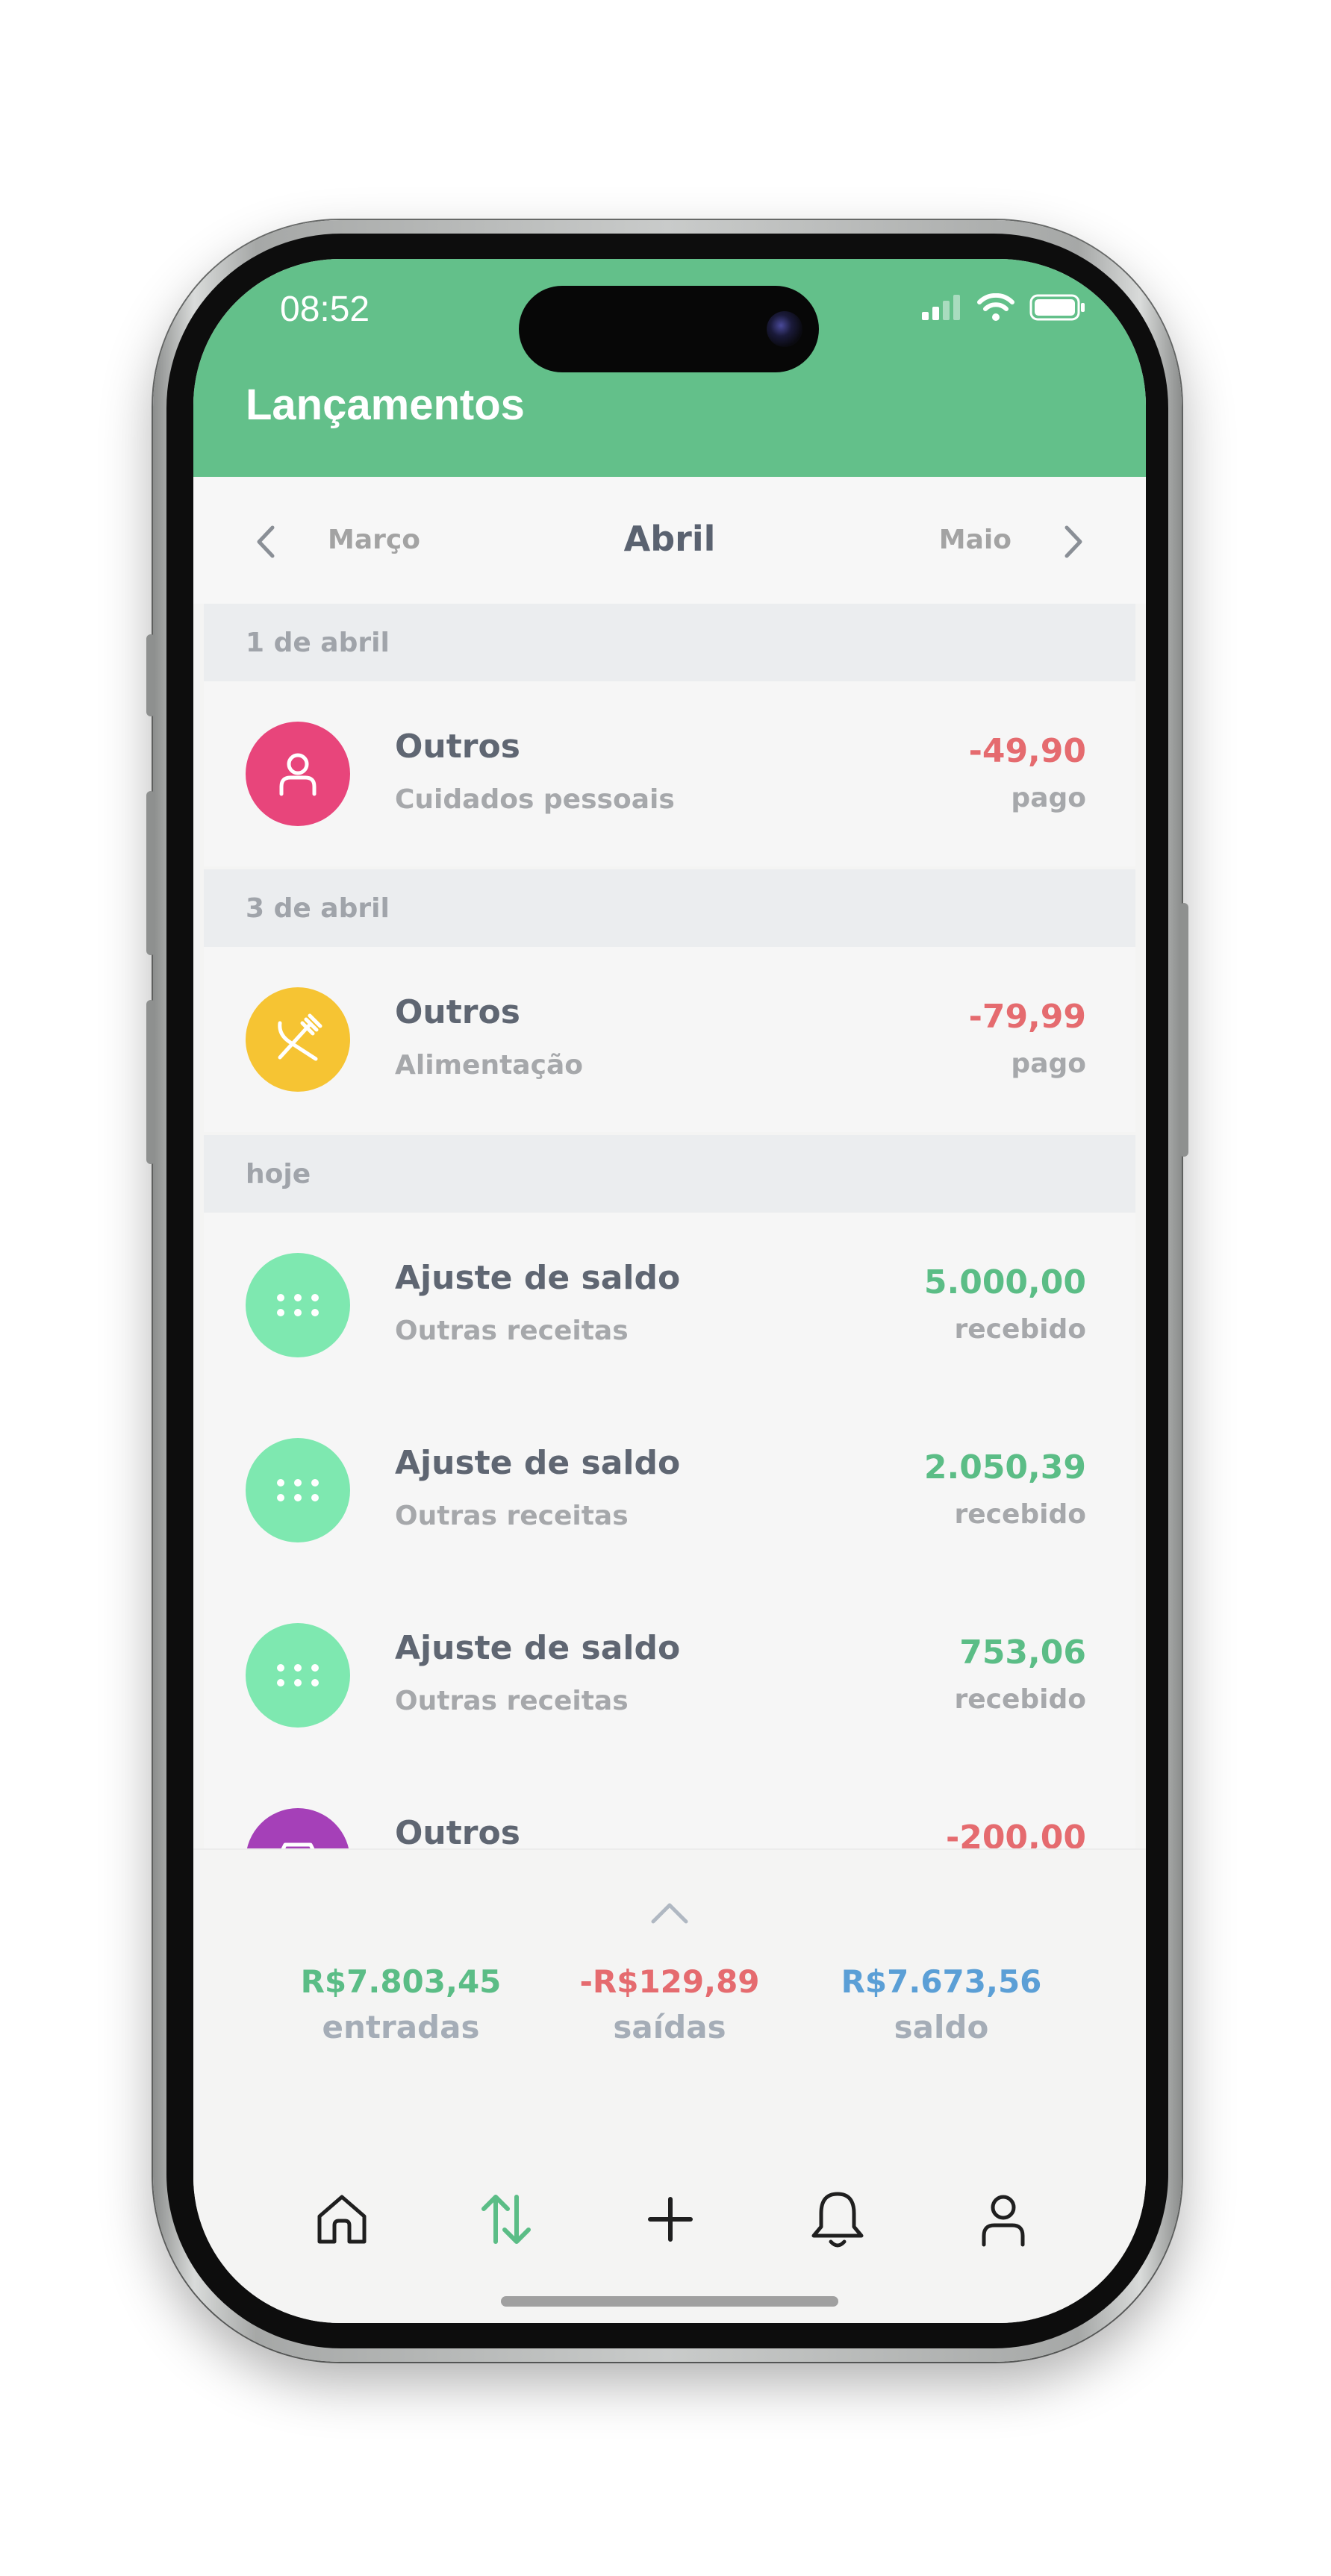  I want to click on tab-notifications, so click(837, 2219).